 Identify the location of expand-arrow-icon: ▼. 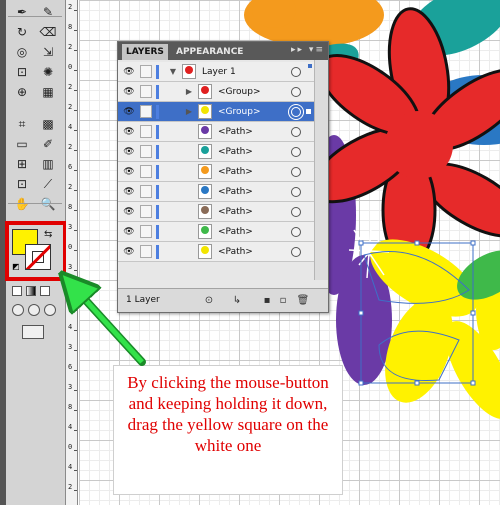
(173, 72).